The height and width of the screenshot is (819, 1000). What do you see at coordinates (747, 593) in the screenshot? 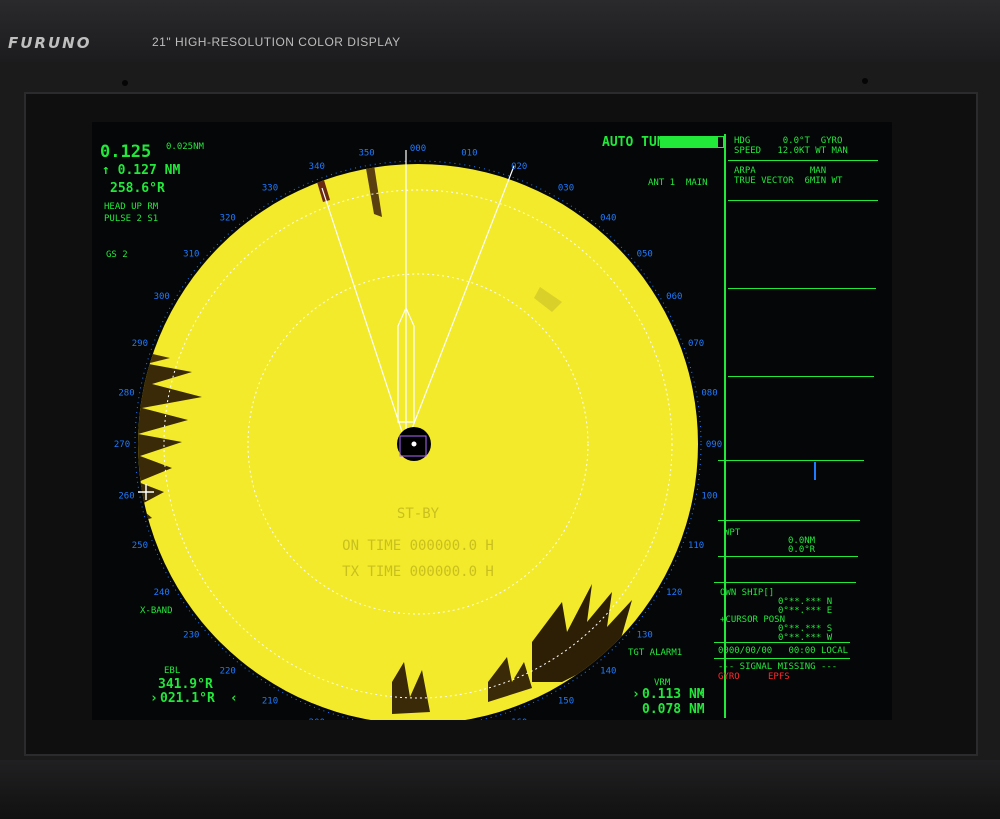
I see `own-ship-label: OWN SHIP[]` at bounding box center [747, 593].